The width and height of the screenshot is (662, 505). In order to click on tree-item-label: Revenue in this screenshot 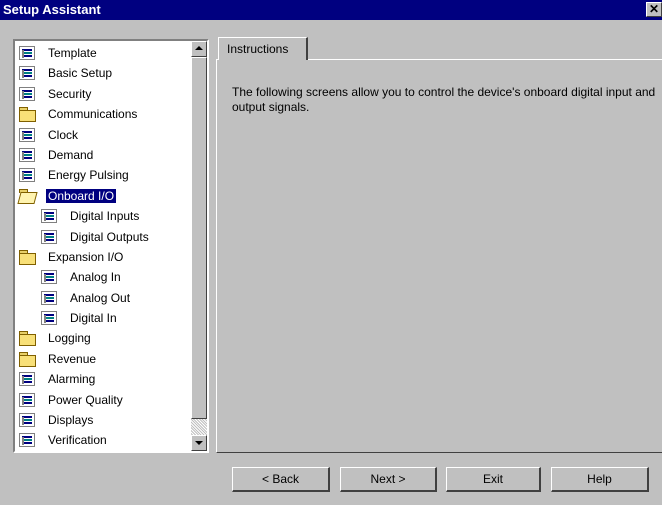, I will do `click(72, 358)`.